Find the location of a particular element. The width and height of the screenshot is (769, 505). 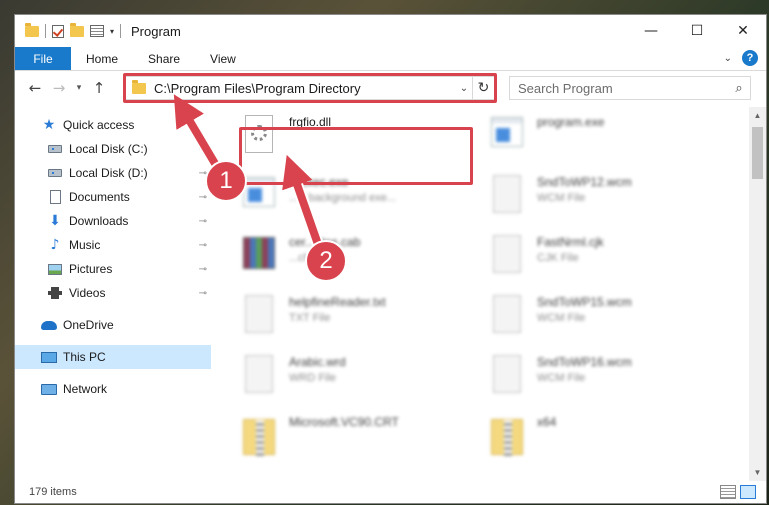

file-item-sndtowp15: SndToWP15.wcm WCM File is located at coordinates (607, 322).